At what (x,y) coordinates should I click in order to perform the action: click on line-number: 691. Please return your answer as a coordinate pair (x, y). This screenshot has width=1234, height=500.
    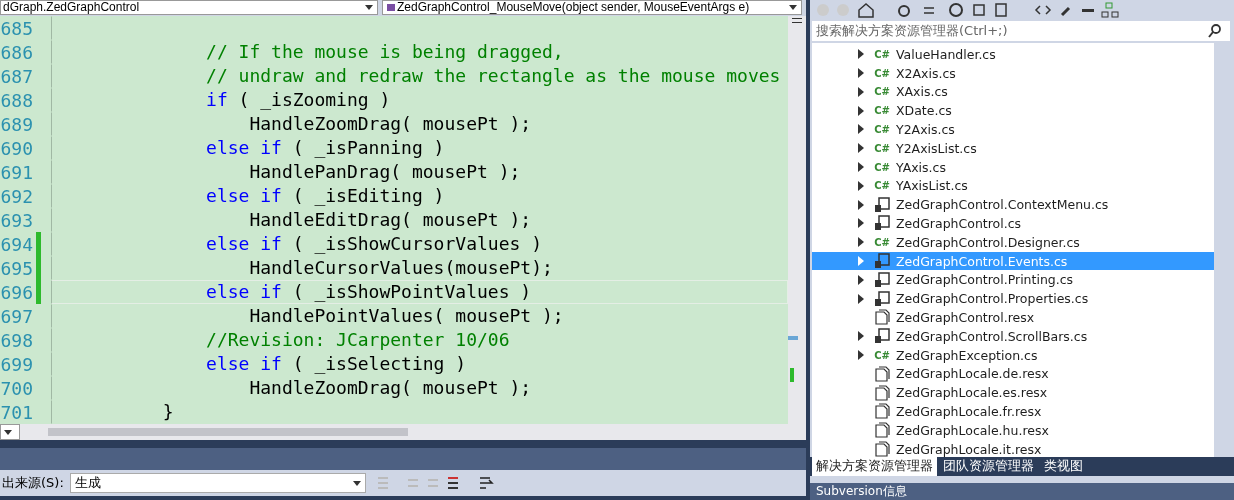
    Looking at the image, I should click on (16, 172).